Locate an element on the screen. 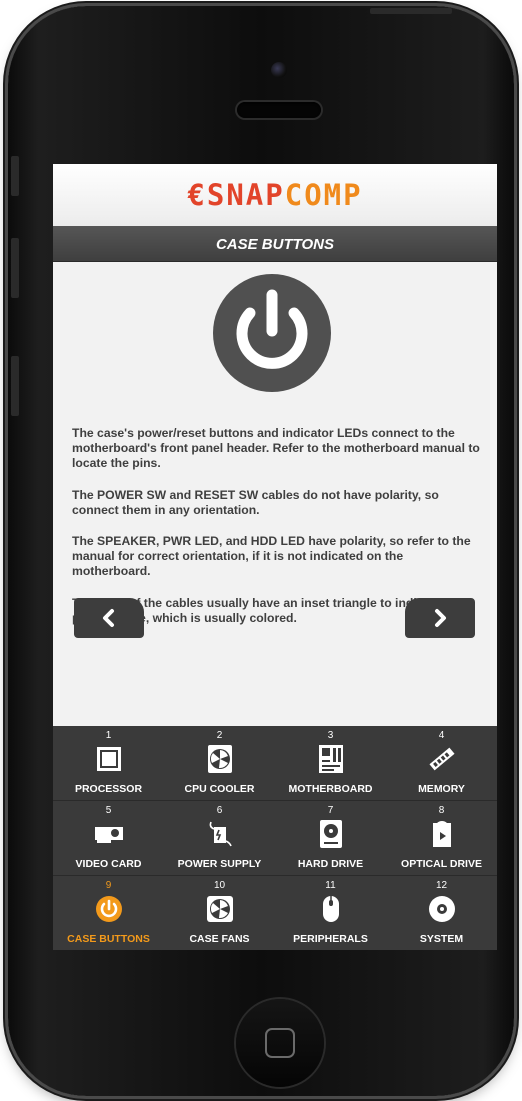 The image size is (522, 1101). nav-item-number: 5 is located at coordinates (108, 810).